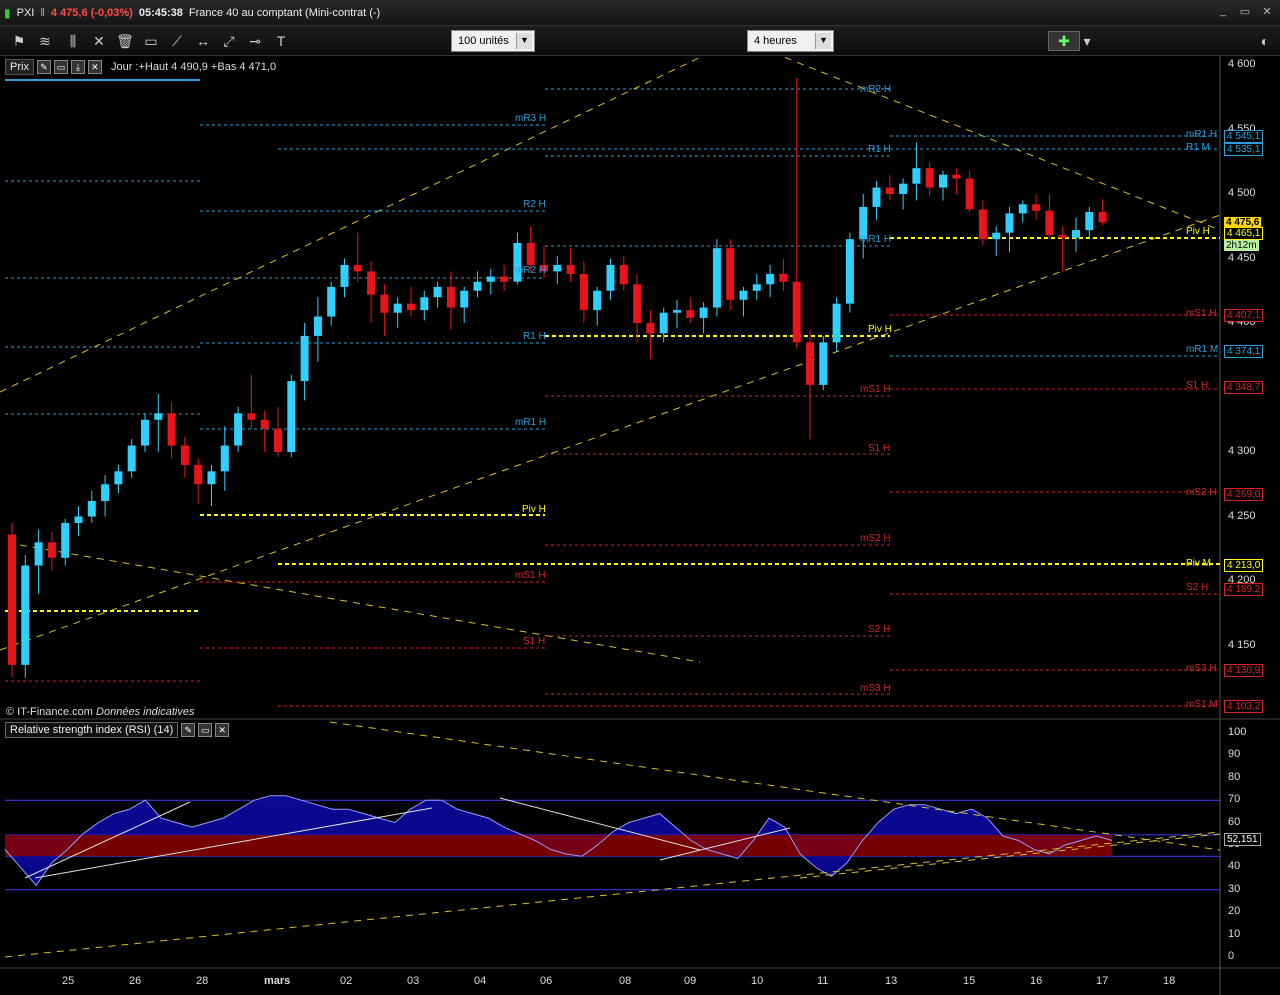 This screenshot has width=1280, height=995. I want to click on level-label: mR2 H, so click(531, 270).